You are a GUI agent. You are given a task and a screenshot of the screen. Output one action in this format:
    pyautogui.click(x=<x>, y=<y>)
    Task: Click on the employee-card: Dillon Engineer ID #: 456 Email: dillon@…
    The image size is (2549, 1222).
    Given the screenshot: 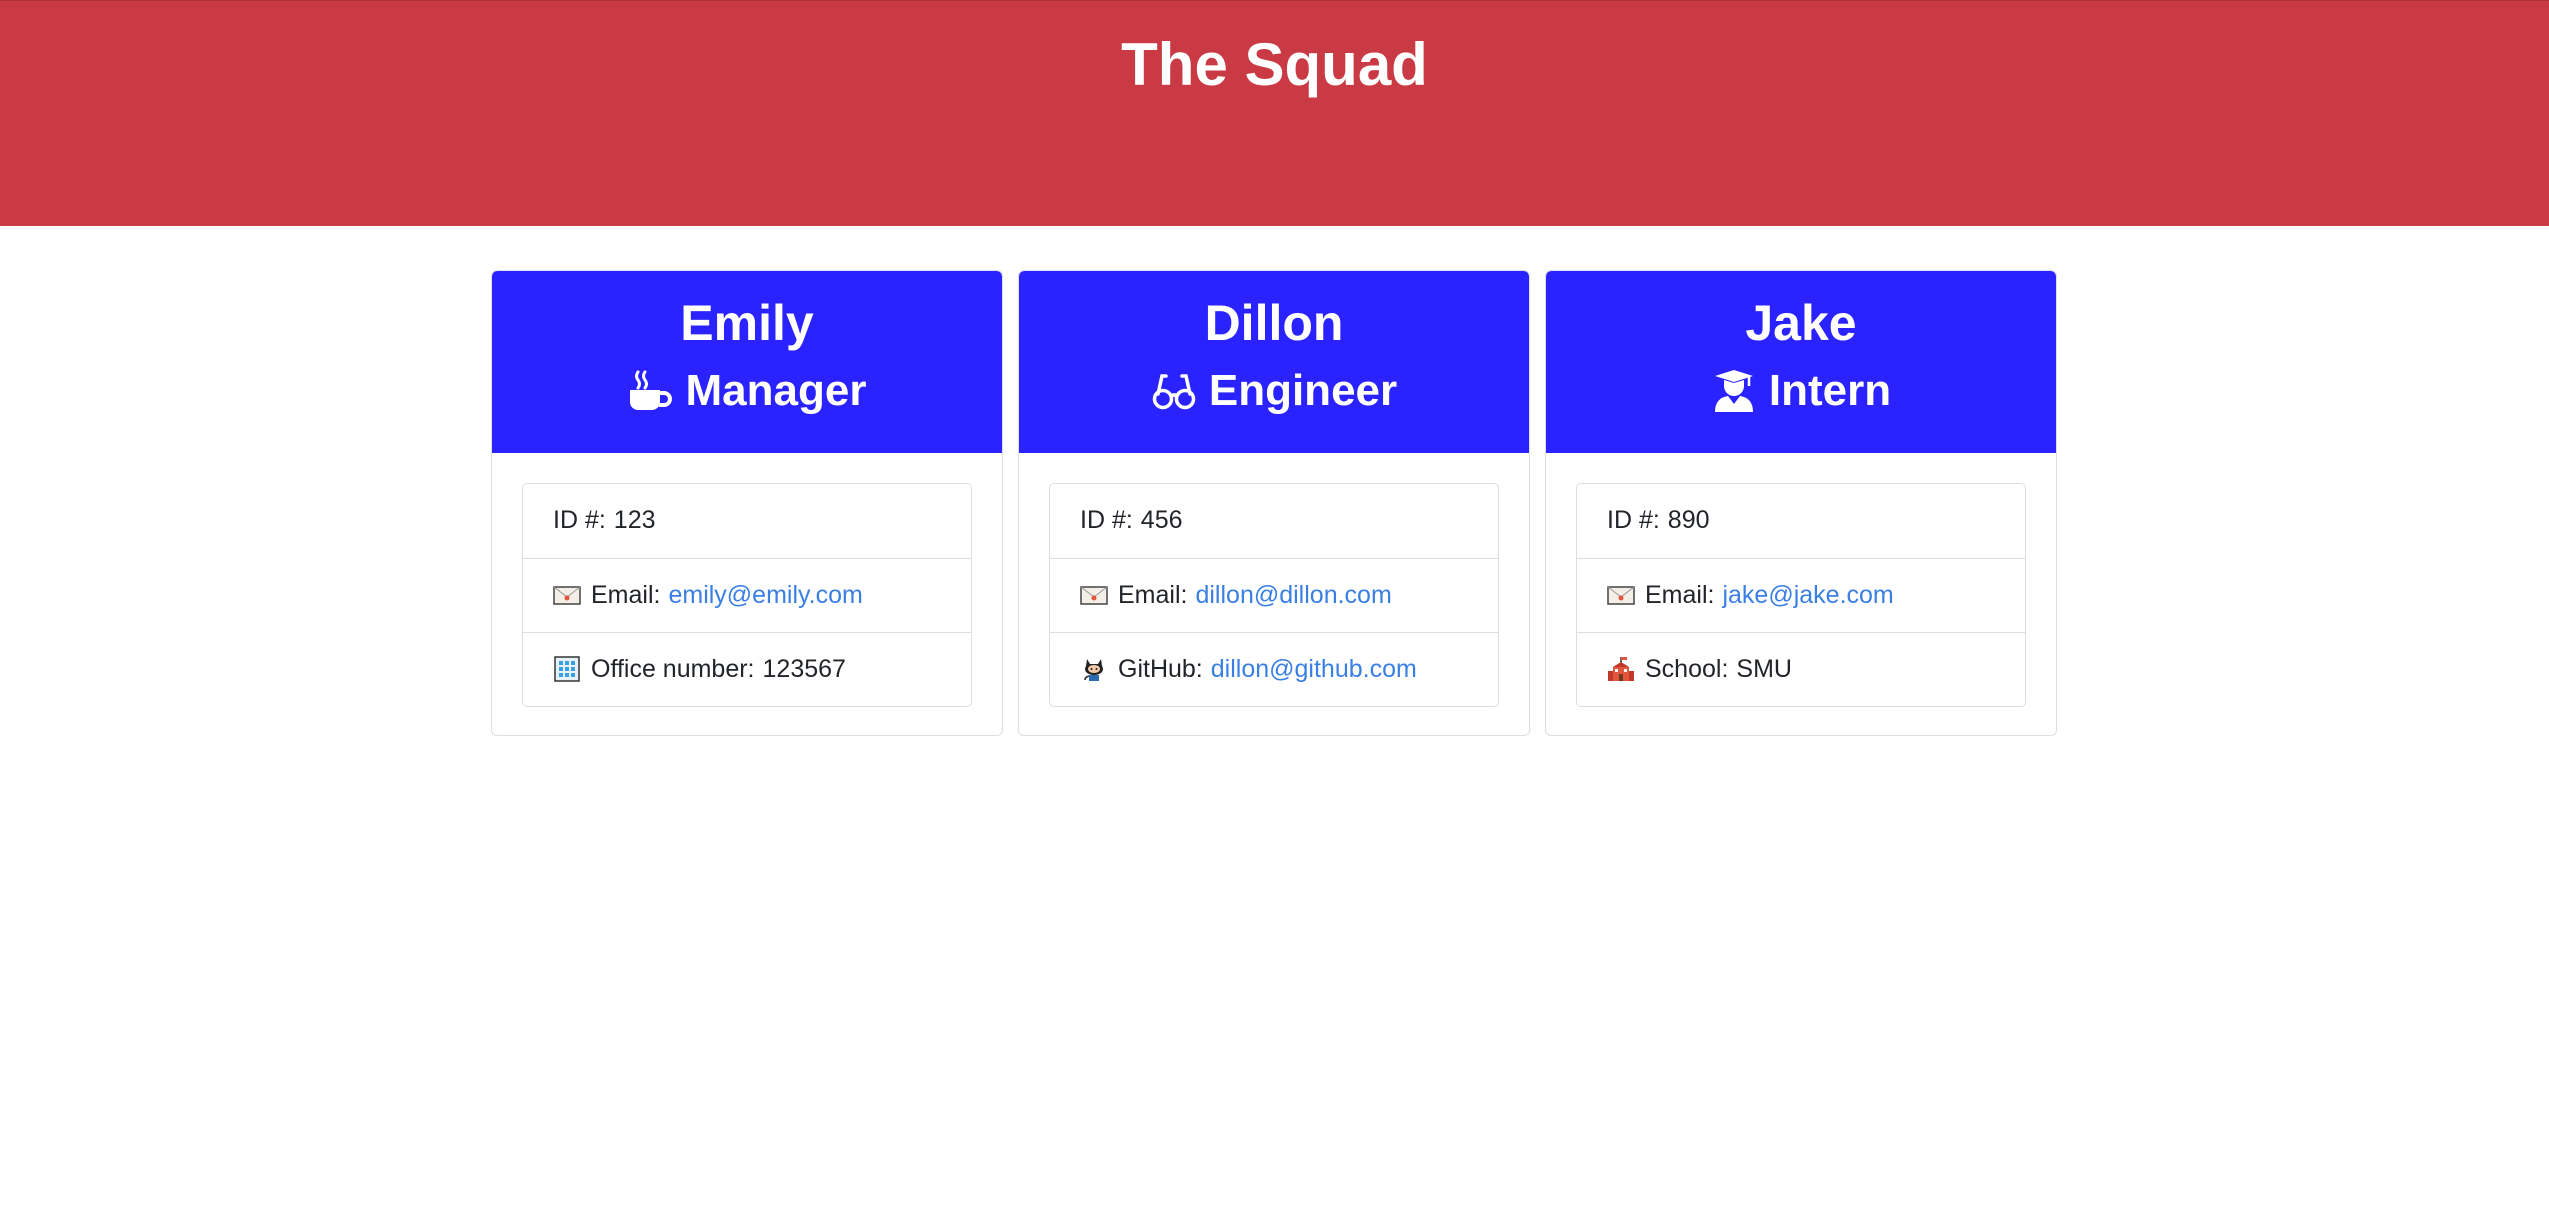 What is the action you would take?
    pyautogui.click(x=1274, y=503)
    